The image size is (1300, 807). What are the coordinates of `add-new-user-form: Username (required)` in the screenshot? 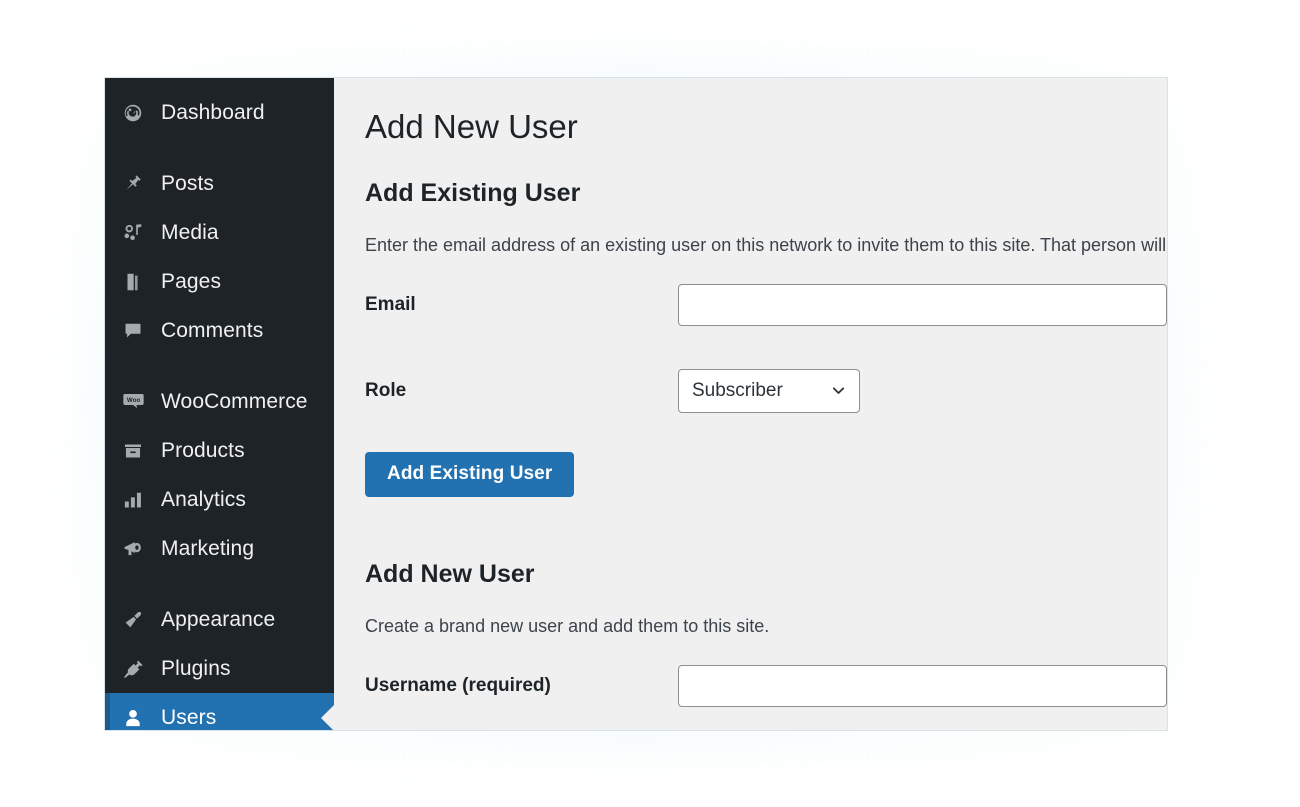 It's located at (766, 685).